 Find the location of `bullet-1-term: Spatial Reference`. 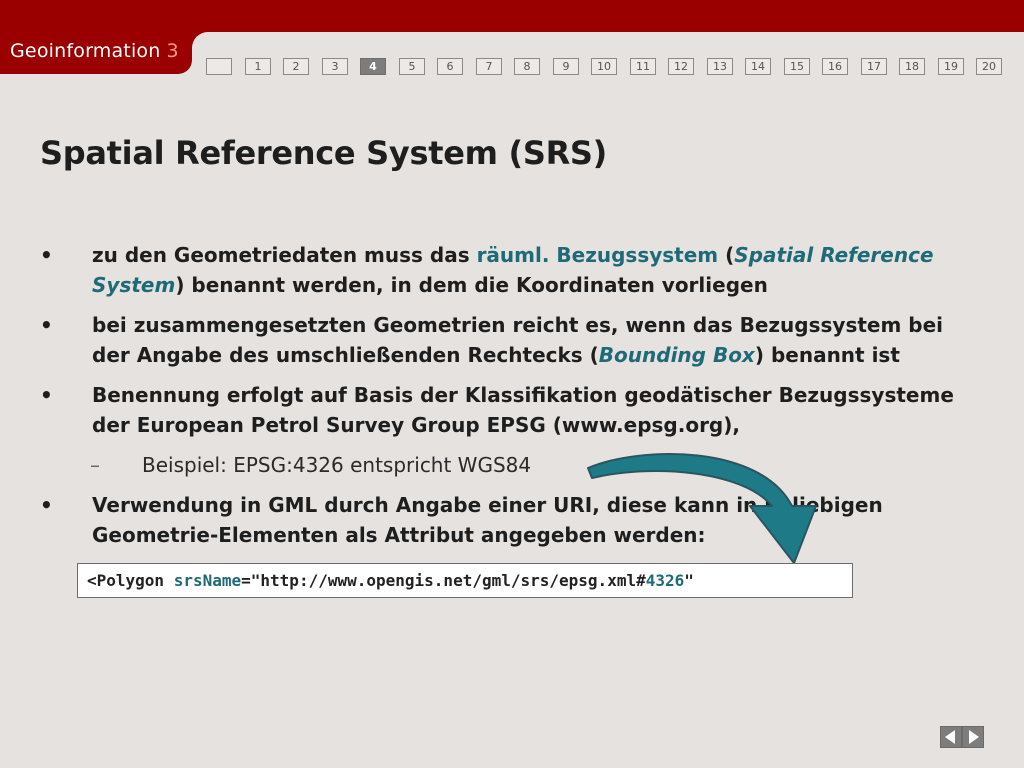

bullet-1-term: Spatial Reference is located at coordinates (834, 255).